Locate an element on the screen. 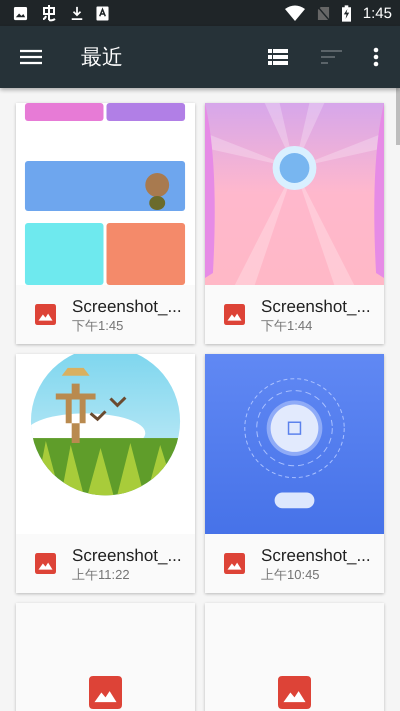 This screenshot has width=400, height=711. more-options-icon is located at coordinates (376, 57).